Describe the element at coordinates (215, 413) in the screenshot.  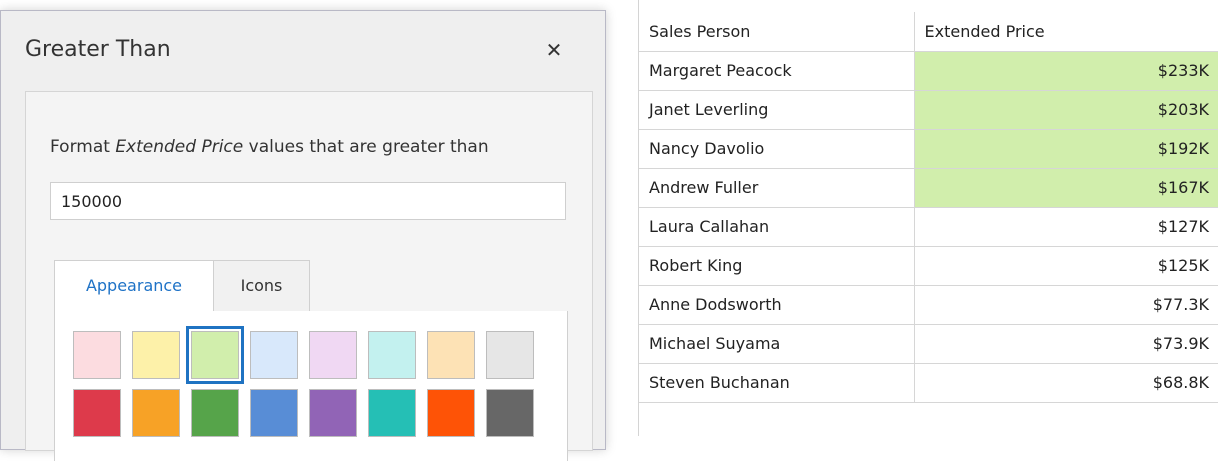
I see `color-swatch-green` at that location.